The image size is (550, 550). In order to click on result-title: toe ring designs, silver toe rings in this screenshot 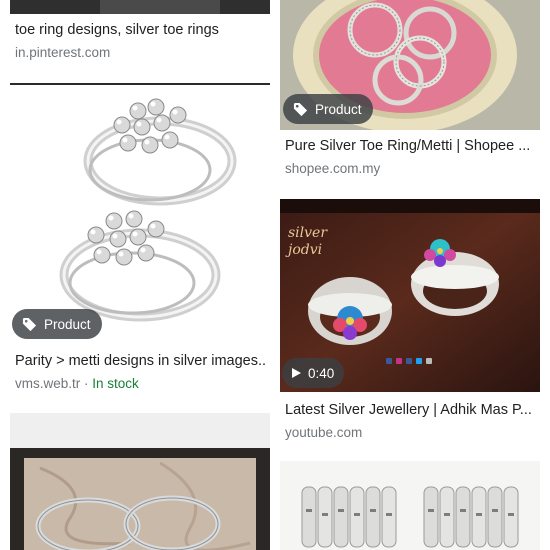, I will do `click(140, 30)`.